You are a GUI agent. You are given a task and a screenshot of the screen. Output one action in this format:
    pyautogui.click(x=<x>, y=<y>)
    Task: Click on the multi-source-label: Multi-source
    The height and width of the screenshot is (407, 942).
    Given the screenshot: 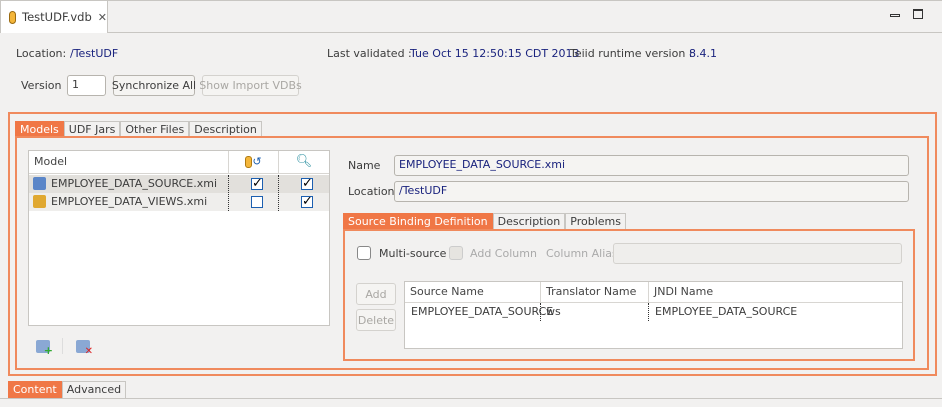 What is the action you would take?
    pyautogui.click(x=413, y=253)
    